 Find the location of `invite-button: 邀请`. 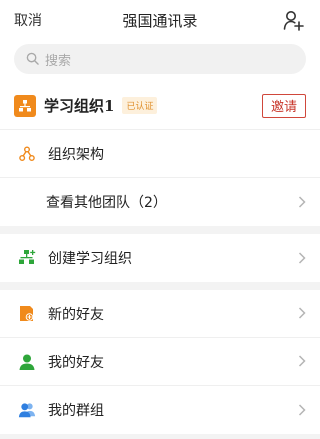

invite-button: 邀请 is located at coordinates (284, 105).